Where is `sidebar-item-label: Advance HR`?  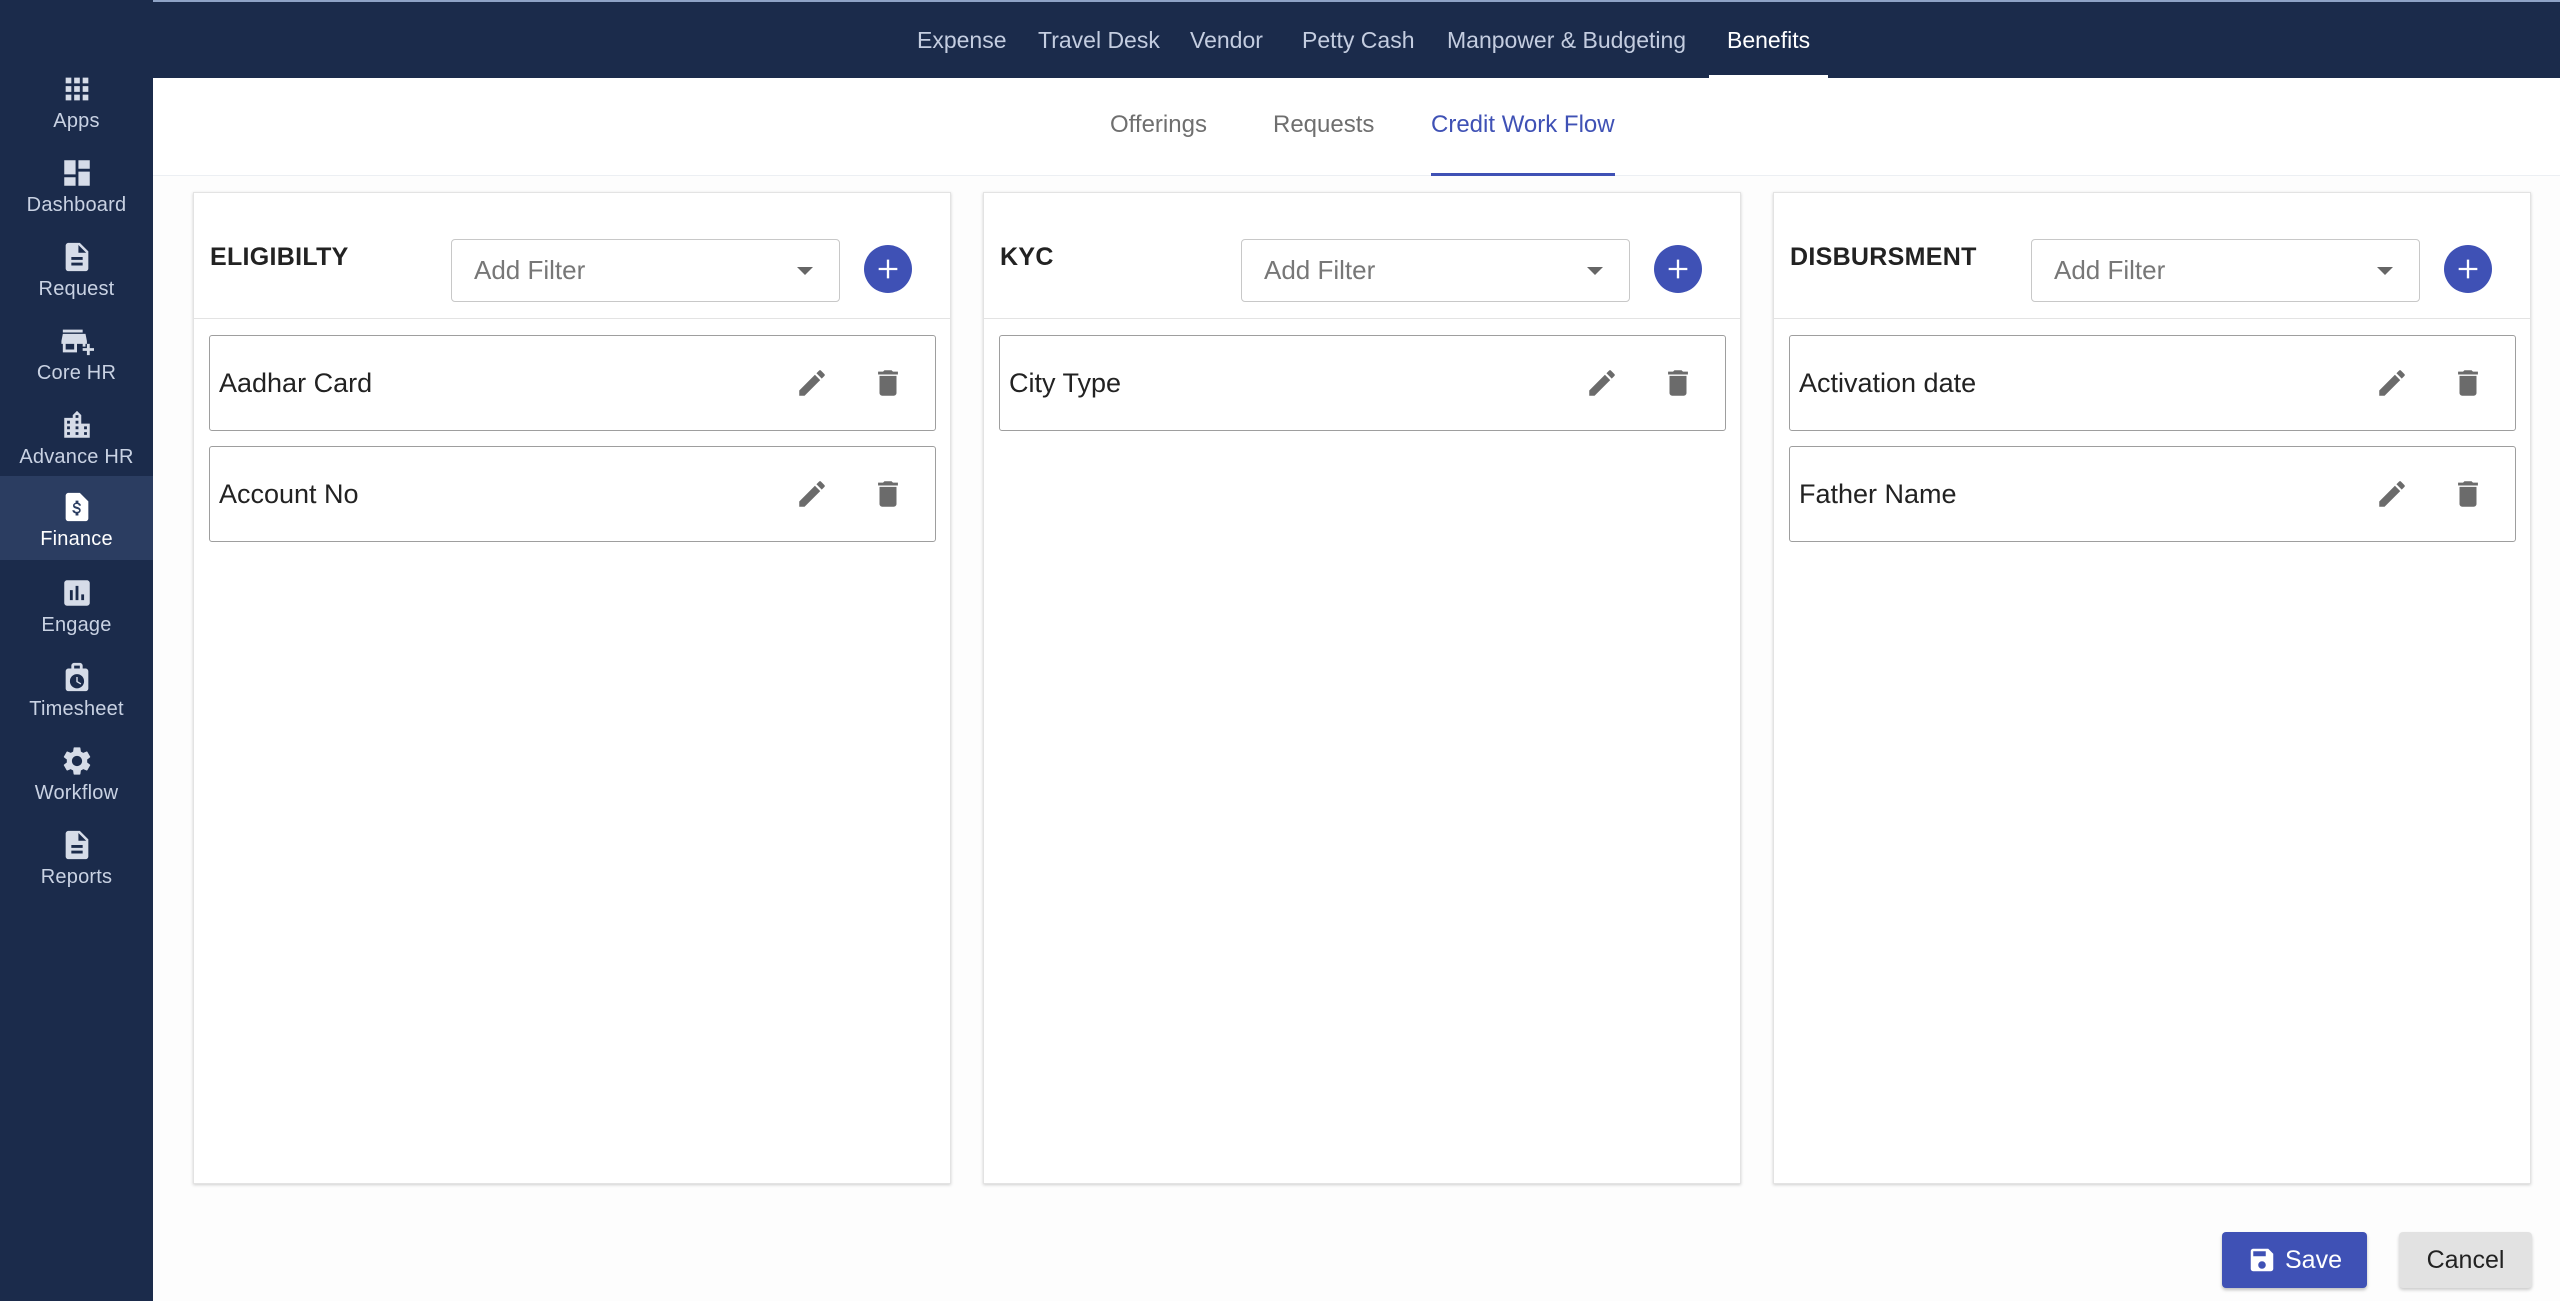 sidebar-item-label: Advance HR is located at coordinates (76, 457).